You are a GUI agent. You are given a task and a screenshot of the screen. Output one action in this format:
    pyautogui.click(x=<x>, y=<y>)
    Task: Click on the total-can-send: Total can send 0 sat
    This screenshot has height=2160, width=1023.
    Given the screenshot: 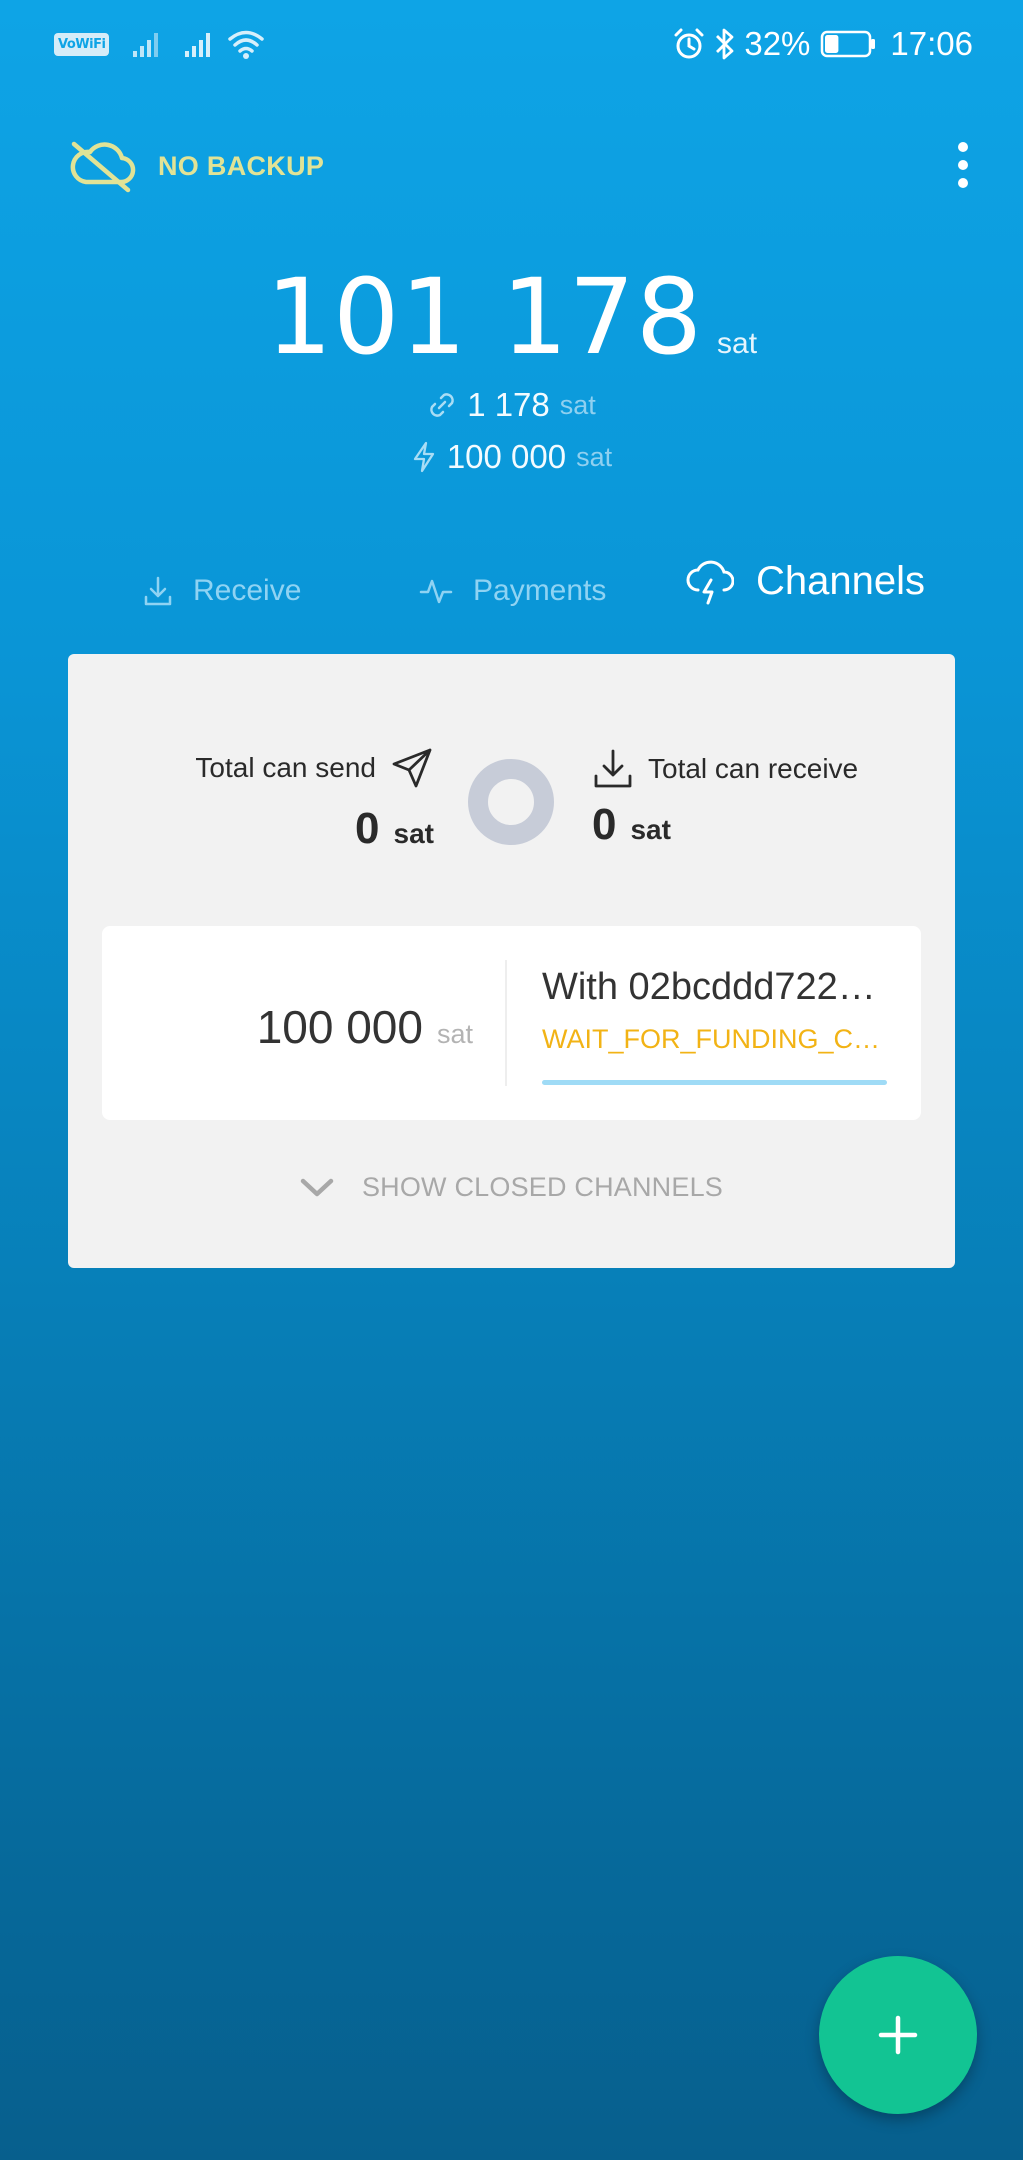 What is the action you would take?
    pyautogui.click(x=314, y=800)
    